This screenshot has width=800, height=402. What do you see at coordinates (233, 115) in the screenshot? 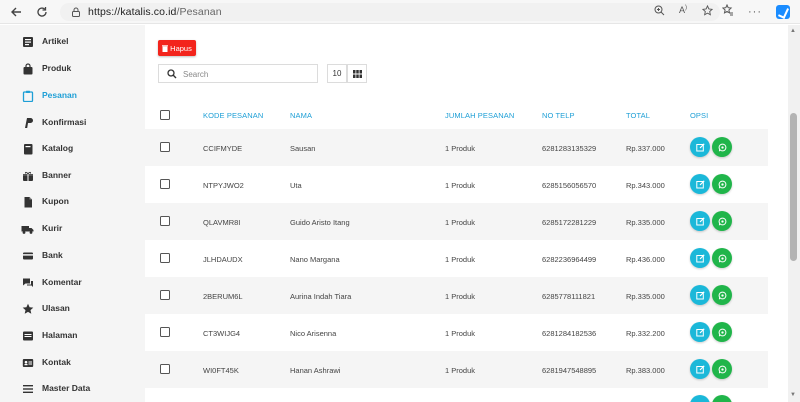
I see `header-code: KODE PESANAN` at bounding box center [233, 115].